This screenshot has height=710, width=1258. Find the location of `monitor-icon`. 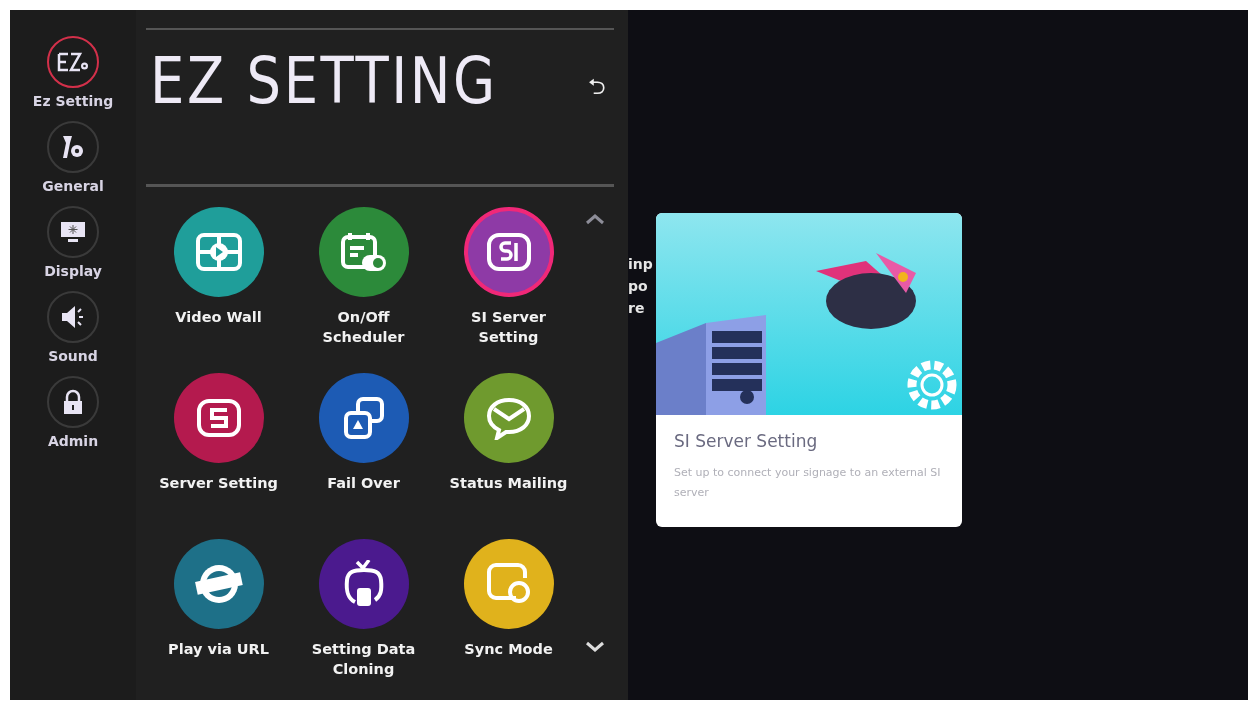

monitor-icon is located at coordinates (73, 232).